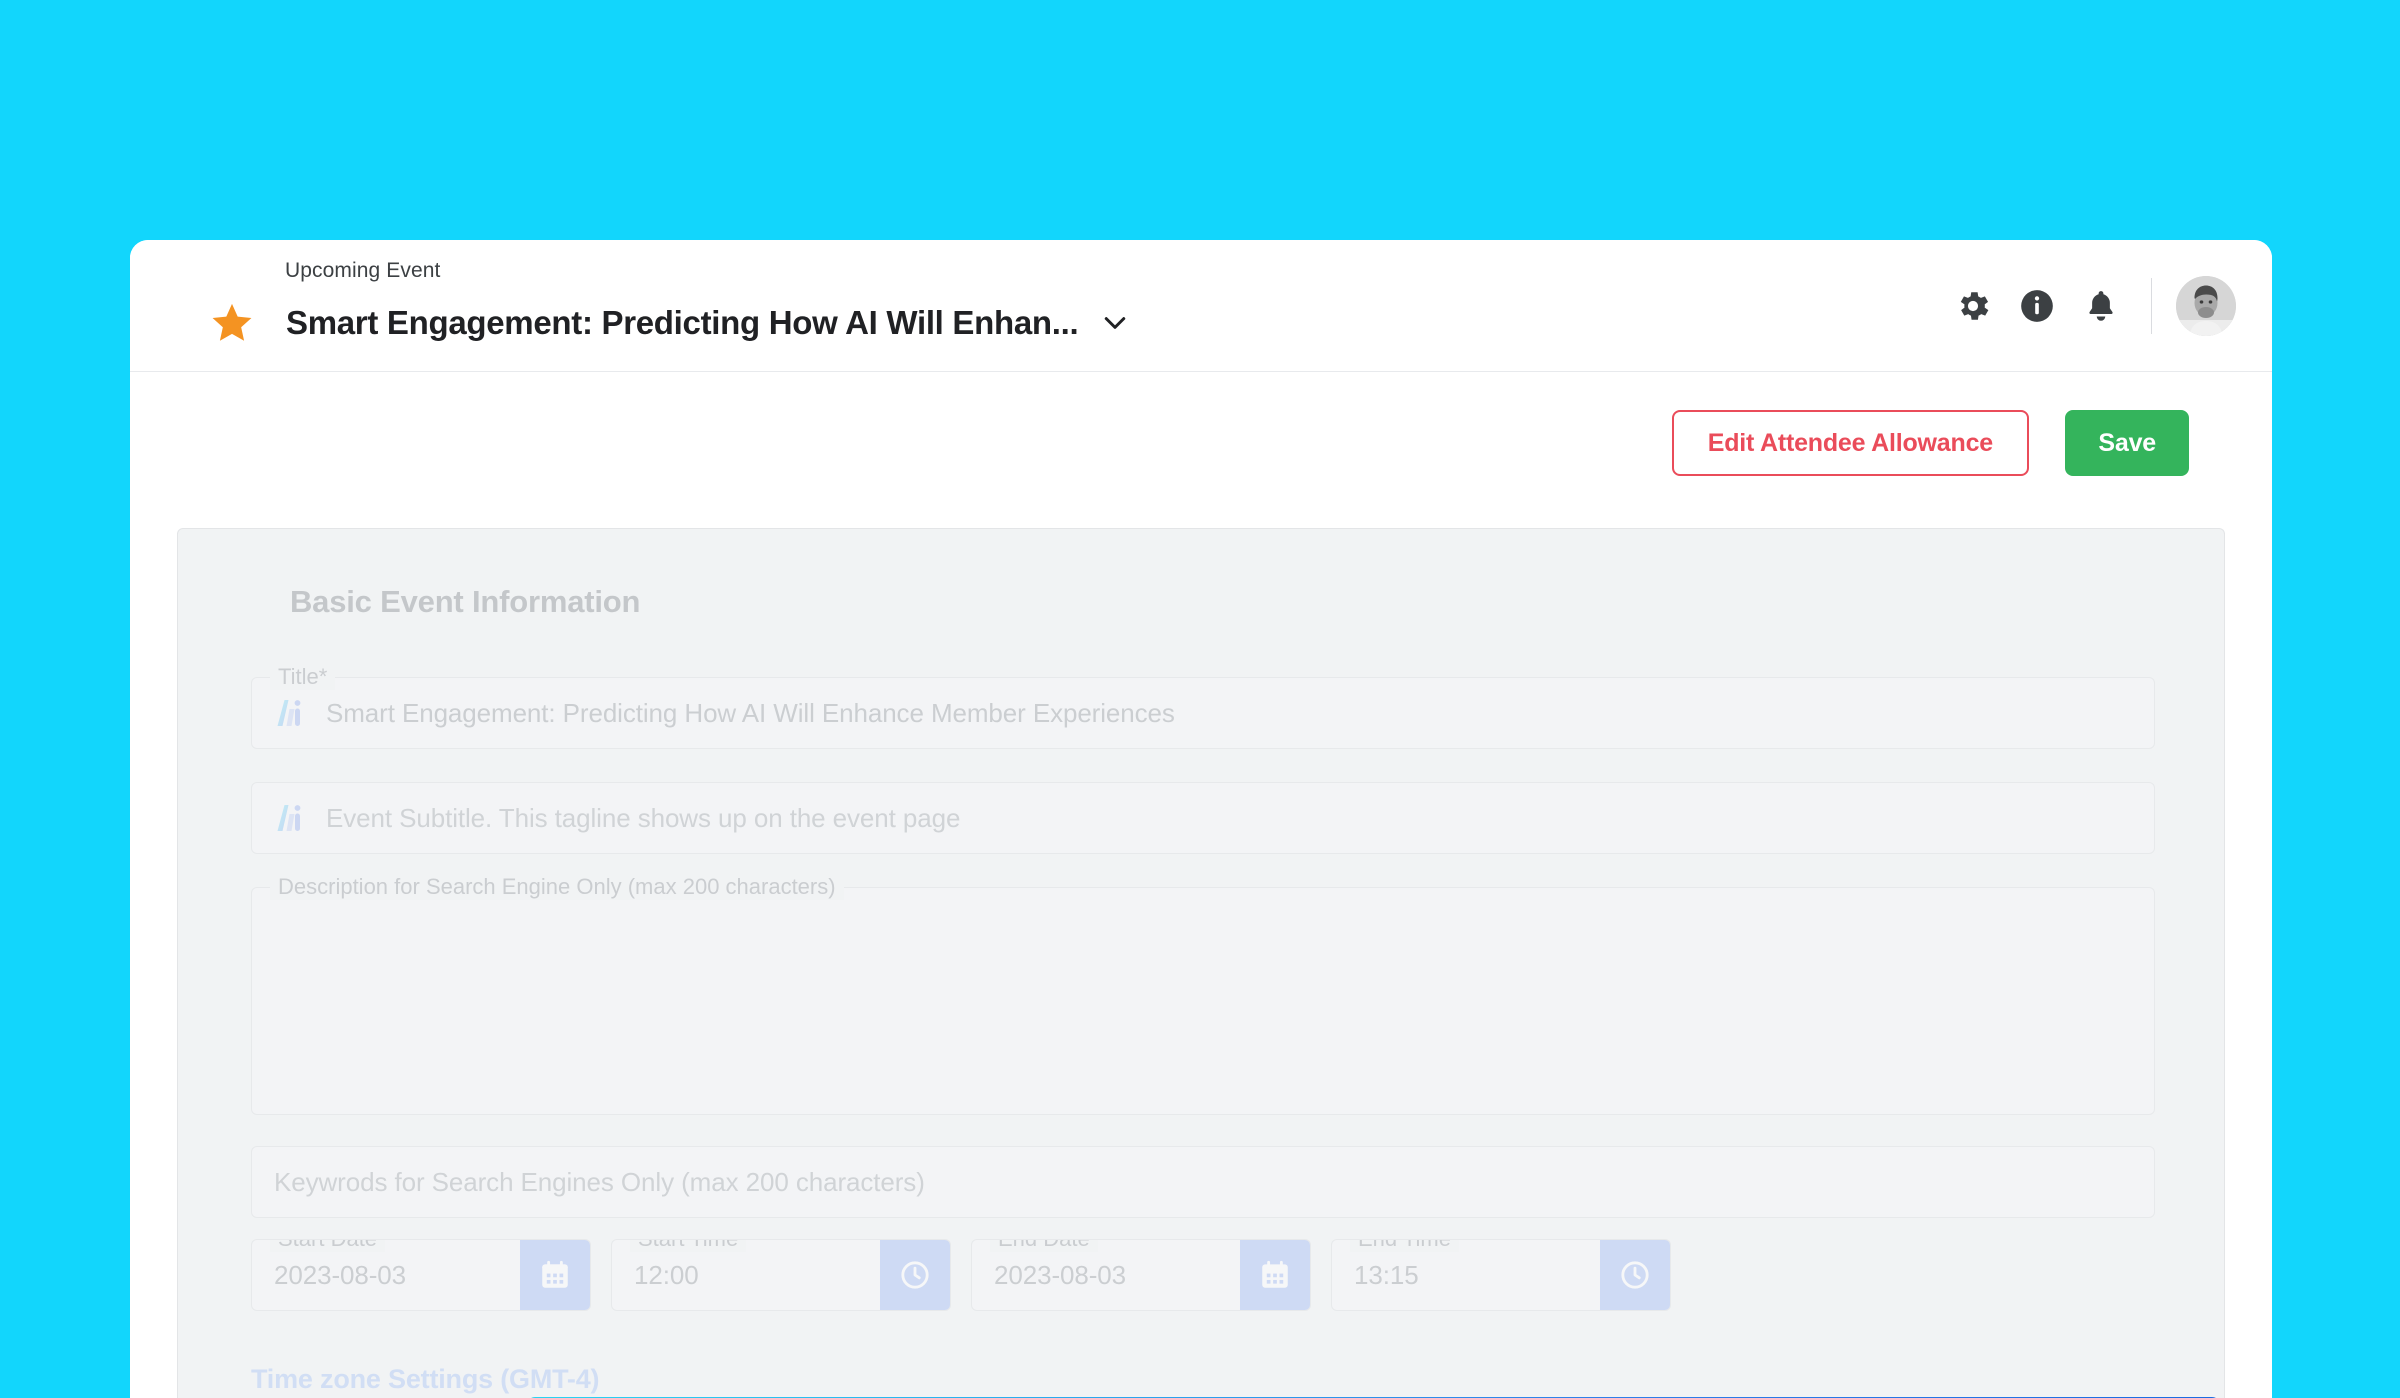 This screenshot has width=2400, height=1398. What do you see at coordinates (363, 270) in the screenshot?
I see `event-eyebrow-label: Upcoming Event` at bounding box center [363, 270].